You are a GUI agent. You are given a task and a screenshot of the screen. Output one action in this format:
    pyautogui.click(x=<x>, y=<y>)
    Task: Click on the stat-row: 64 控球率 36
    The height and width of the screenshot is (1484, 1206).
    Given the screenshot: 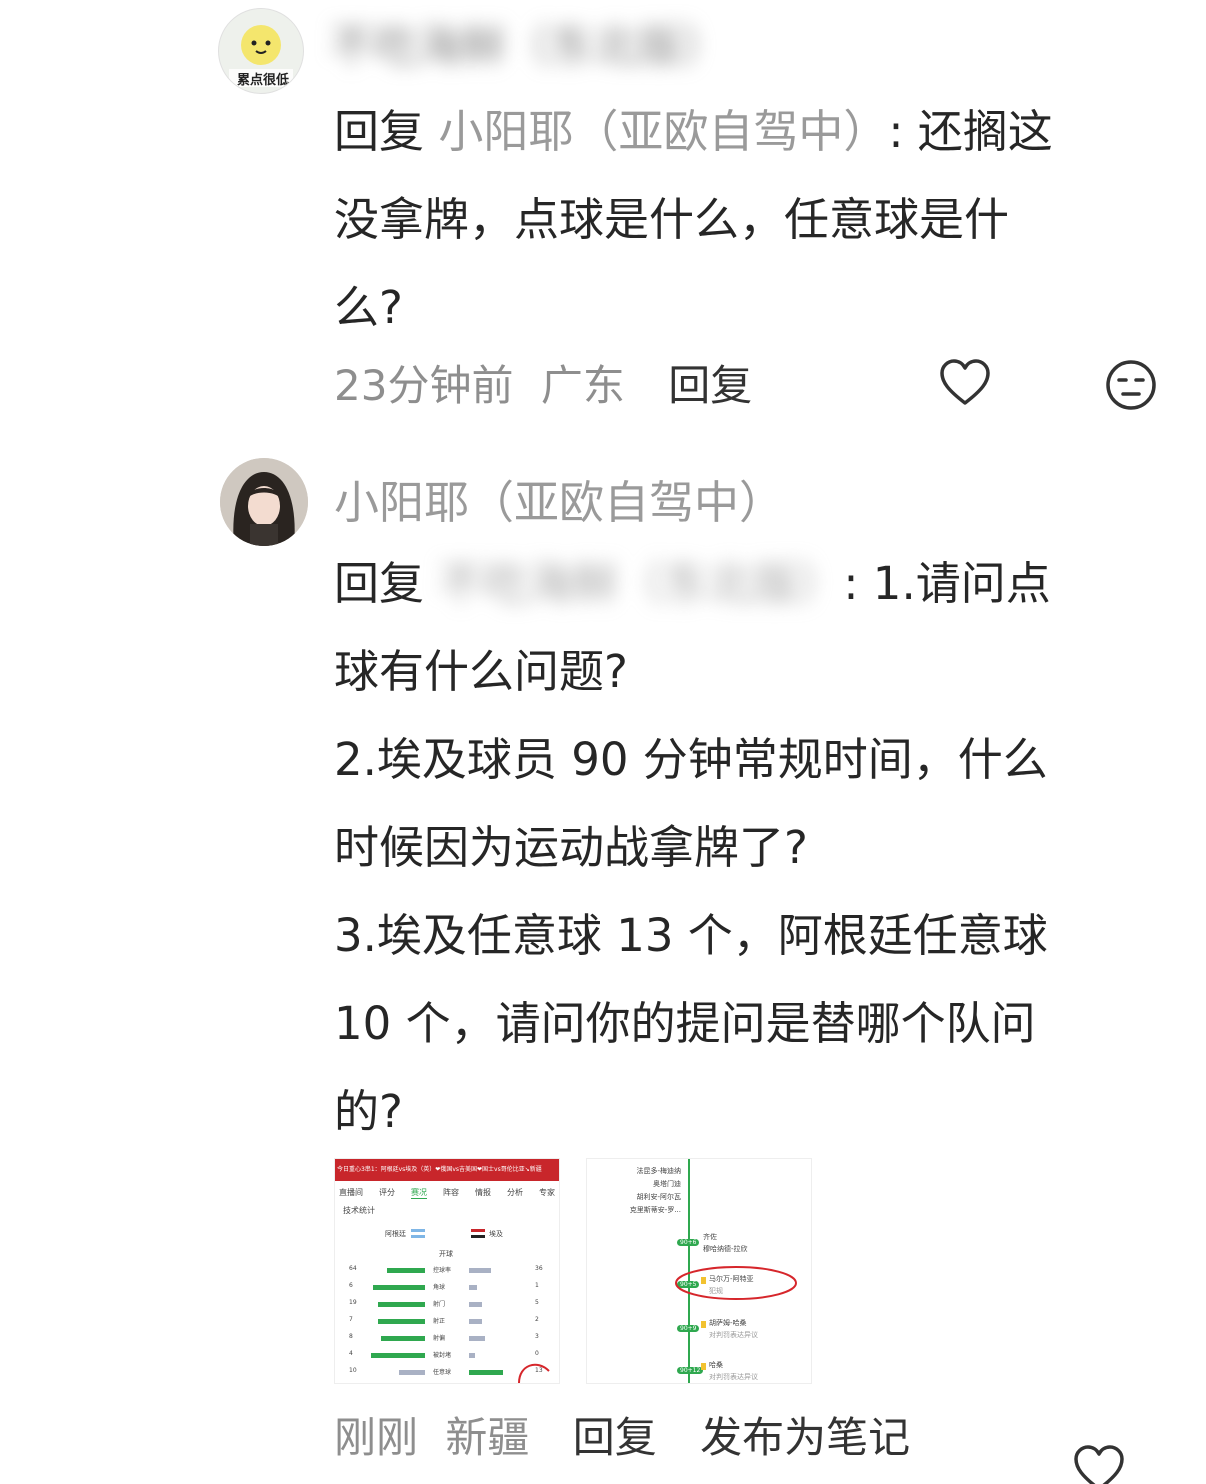 What is the action you would take?
    pyautogui.click(x=447, y=1270)
    